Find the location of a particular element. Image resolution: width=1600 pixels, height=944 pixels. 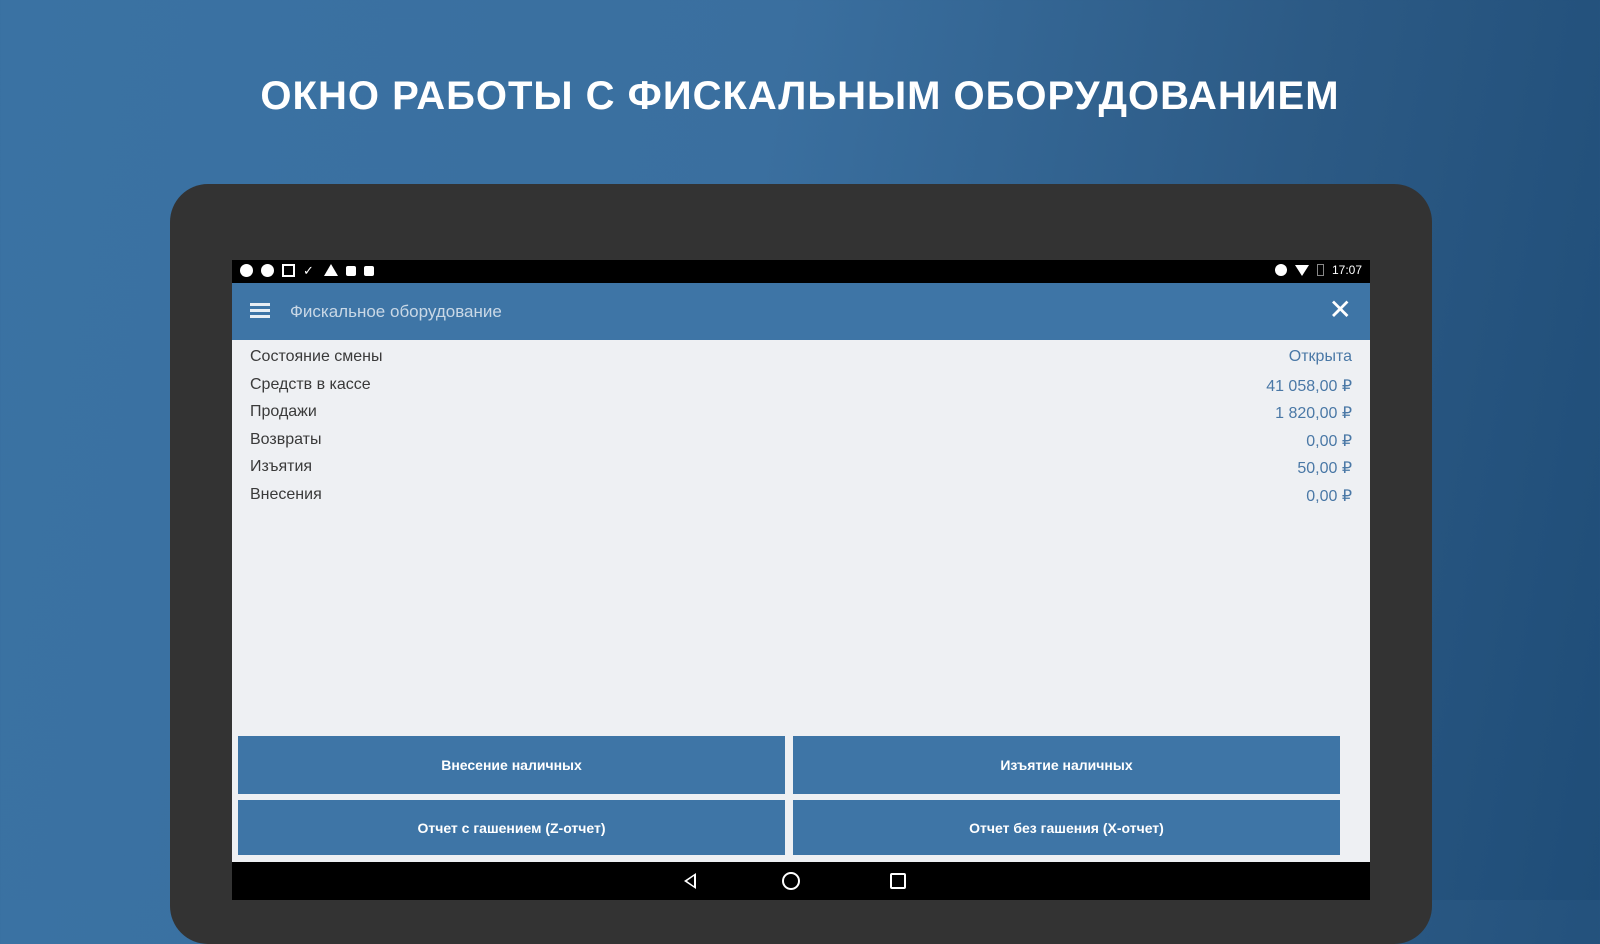

info-label: Средств в кассе is located at coordinates (310, 384).